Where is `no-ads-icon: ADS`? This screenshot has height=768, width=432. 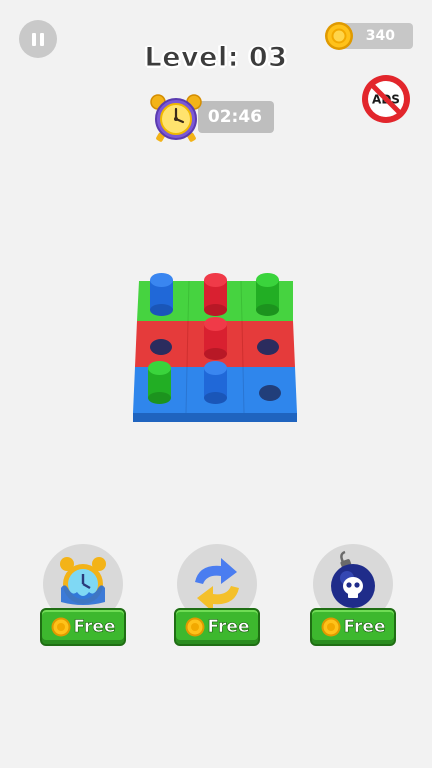
no-ads-icon: ADS is located at coordinates (386, 99).